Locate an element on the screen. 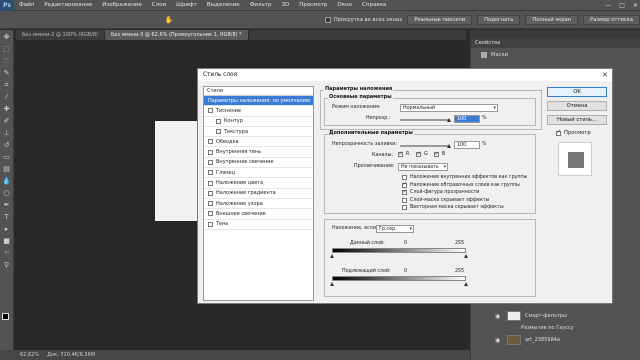  shape-tool-icon: ■ is located at coordinates (7, 241).